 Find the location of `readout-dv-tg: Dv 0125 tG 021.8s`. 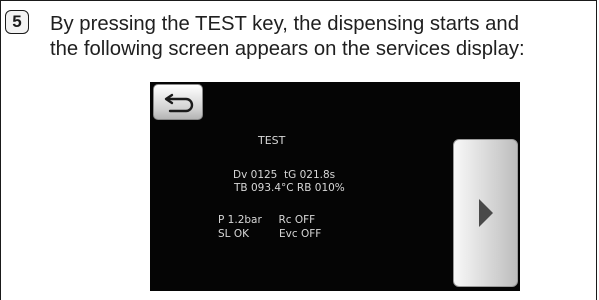

readout-dv-tg: Dv 0125 tG 021.8s is located at coordinates (284, 175).